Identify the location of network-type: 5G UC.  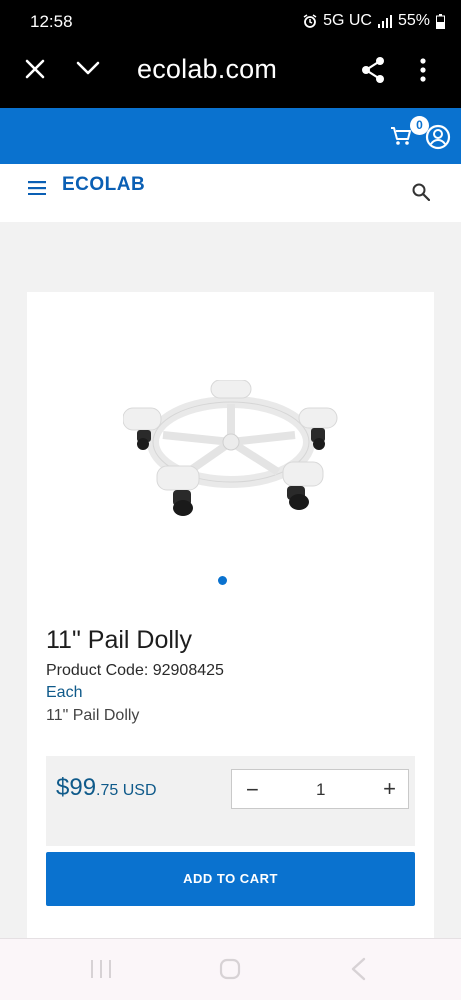
(347, 20).